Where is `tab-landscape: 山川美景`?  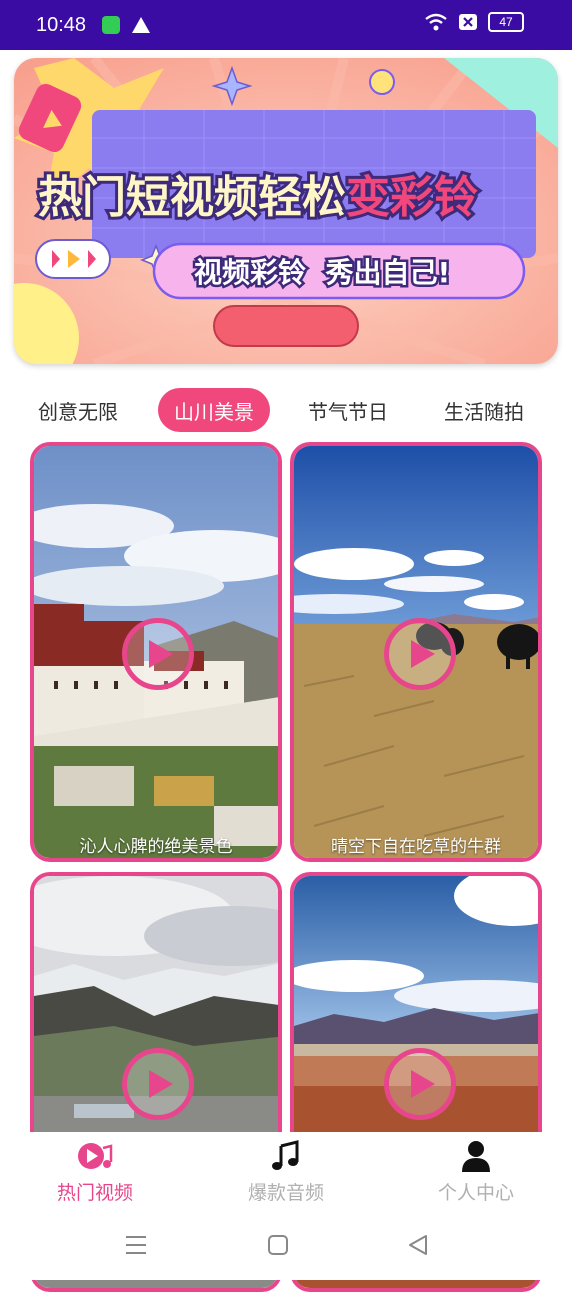 tab-landscape: 山川美景 is located at coordinates (214, 410).